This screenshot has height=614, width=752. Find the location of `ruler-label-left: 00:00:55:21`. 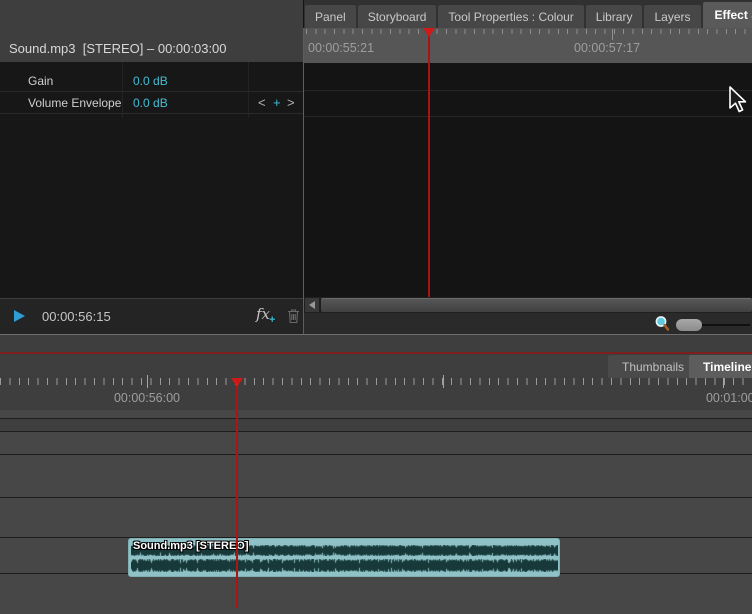

ruler-label-left: 00:00:55:21 is located at coordinates (341, 48).